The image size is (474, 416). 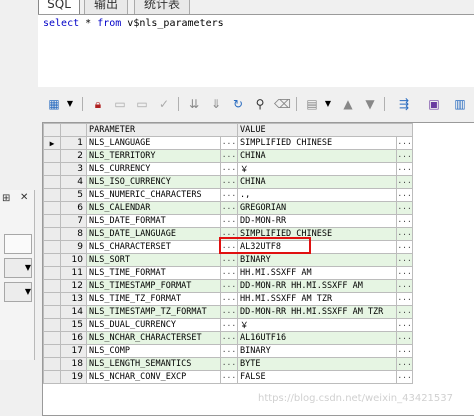 I want to click on grid-menu-icon: ▦, so click(x=54, y=104).